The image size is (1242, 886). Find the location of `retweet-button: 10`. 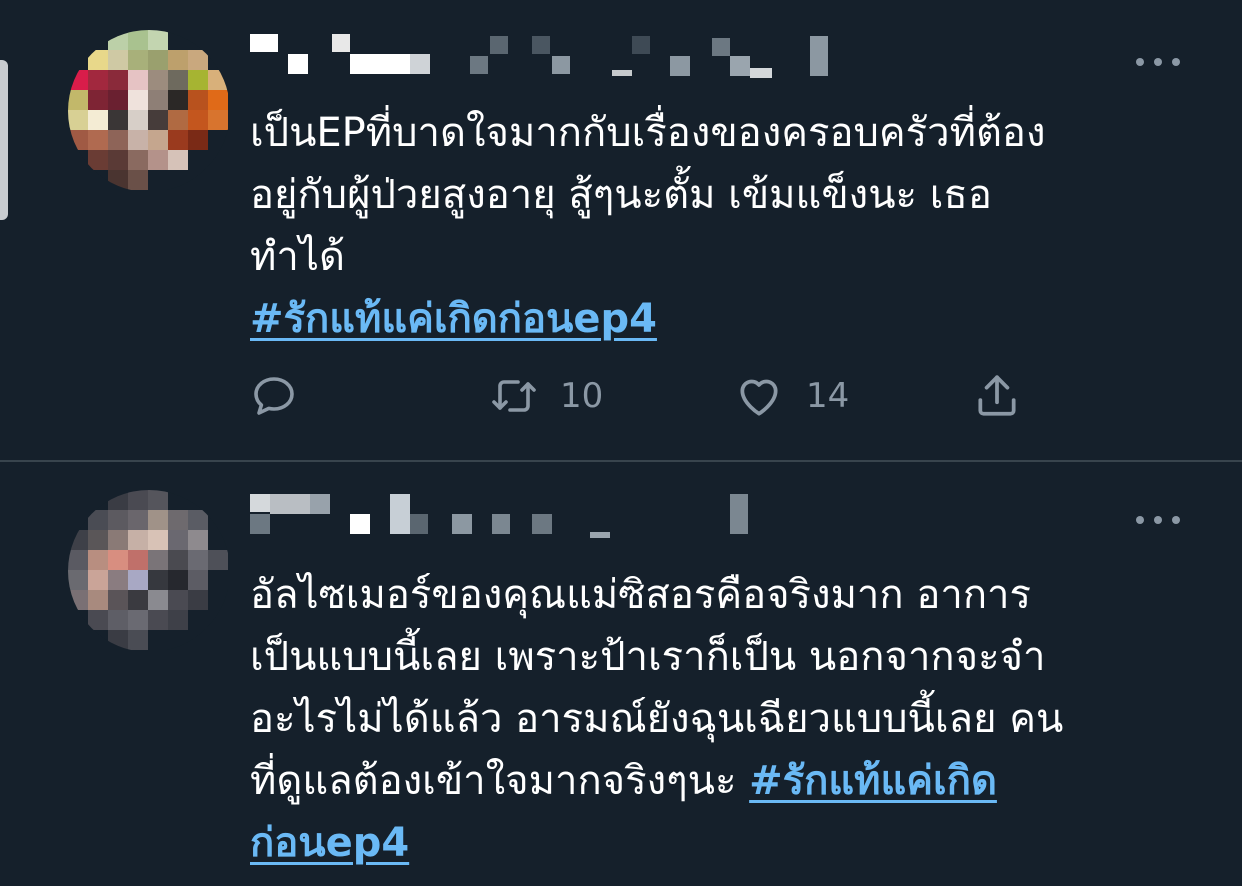

retweet-button: 10 is located at coordinates (546, 396).